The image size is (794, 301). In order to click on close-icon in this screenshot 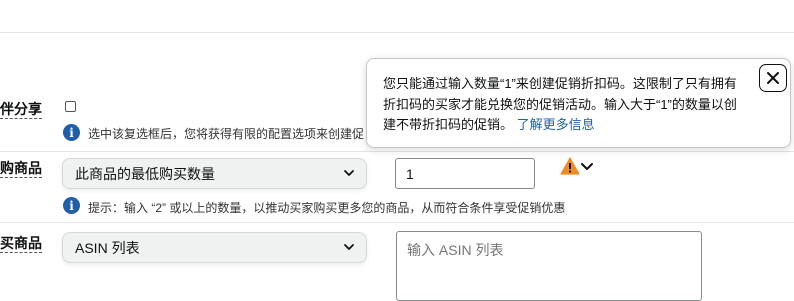, I will do `click(773, 78)`.